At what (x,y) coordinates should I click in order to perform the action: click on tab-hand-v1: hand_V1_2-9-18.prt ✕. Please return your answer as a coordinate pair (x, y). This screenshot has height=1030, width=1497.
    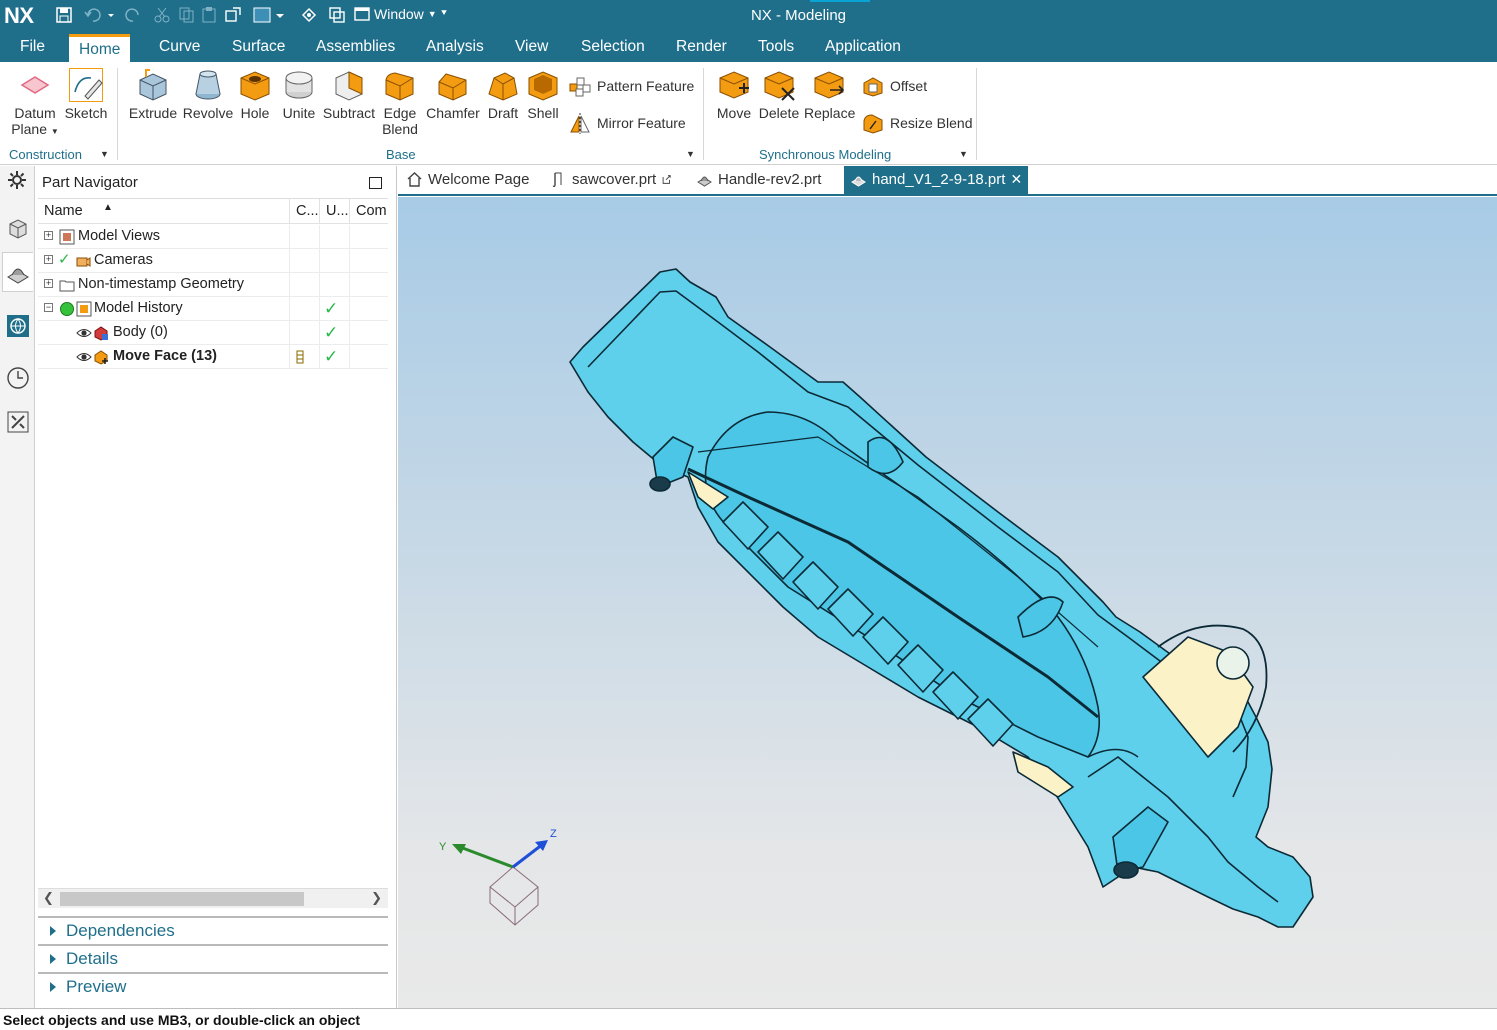
    Looking at the image, I should click on (936, 180).